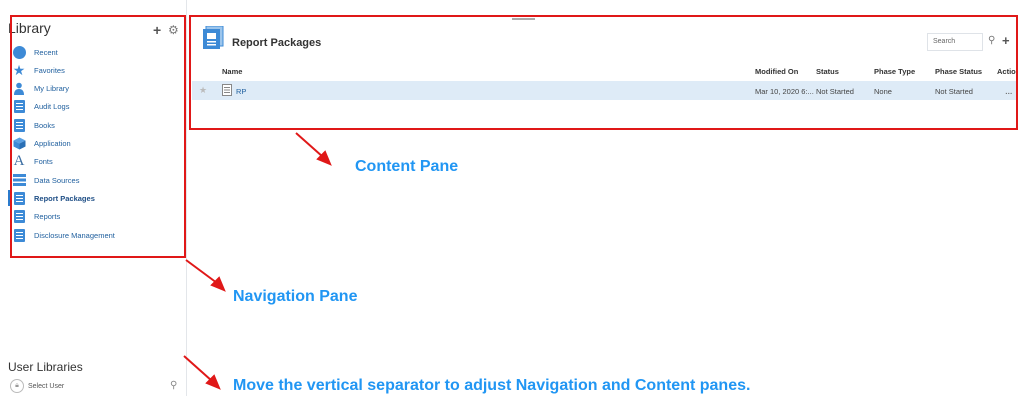 The width and height of the screenshot is (1018, 396). What do you see at coordinates (257, 261) in the screenshot?
I see `annotation-arrows` at bounding box center [257, 261].